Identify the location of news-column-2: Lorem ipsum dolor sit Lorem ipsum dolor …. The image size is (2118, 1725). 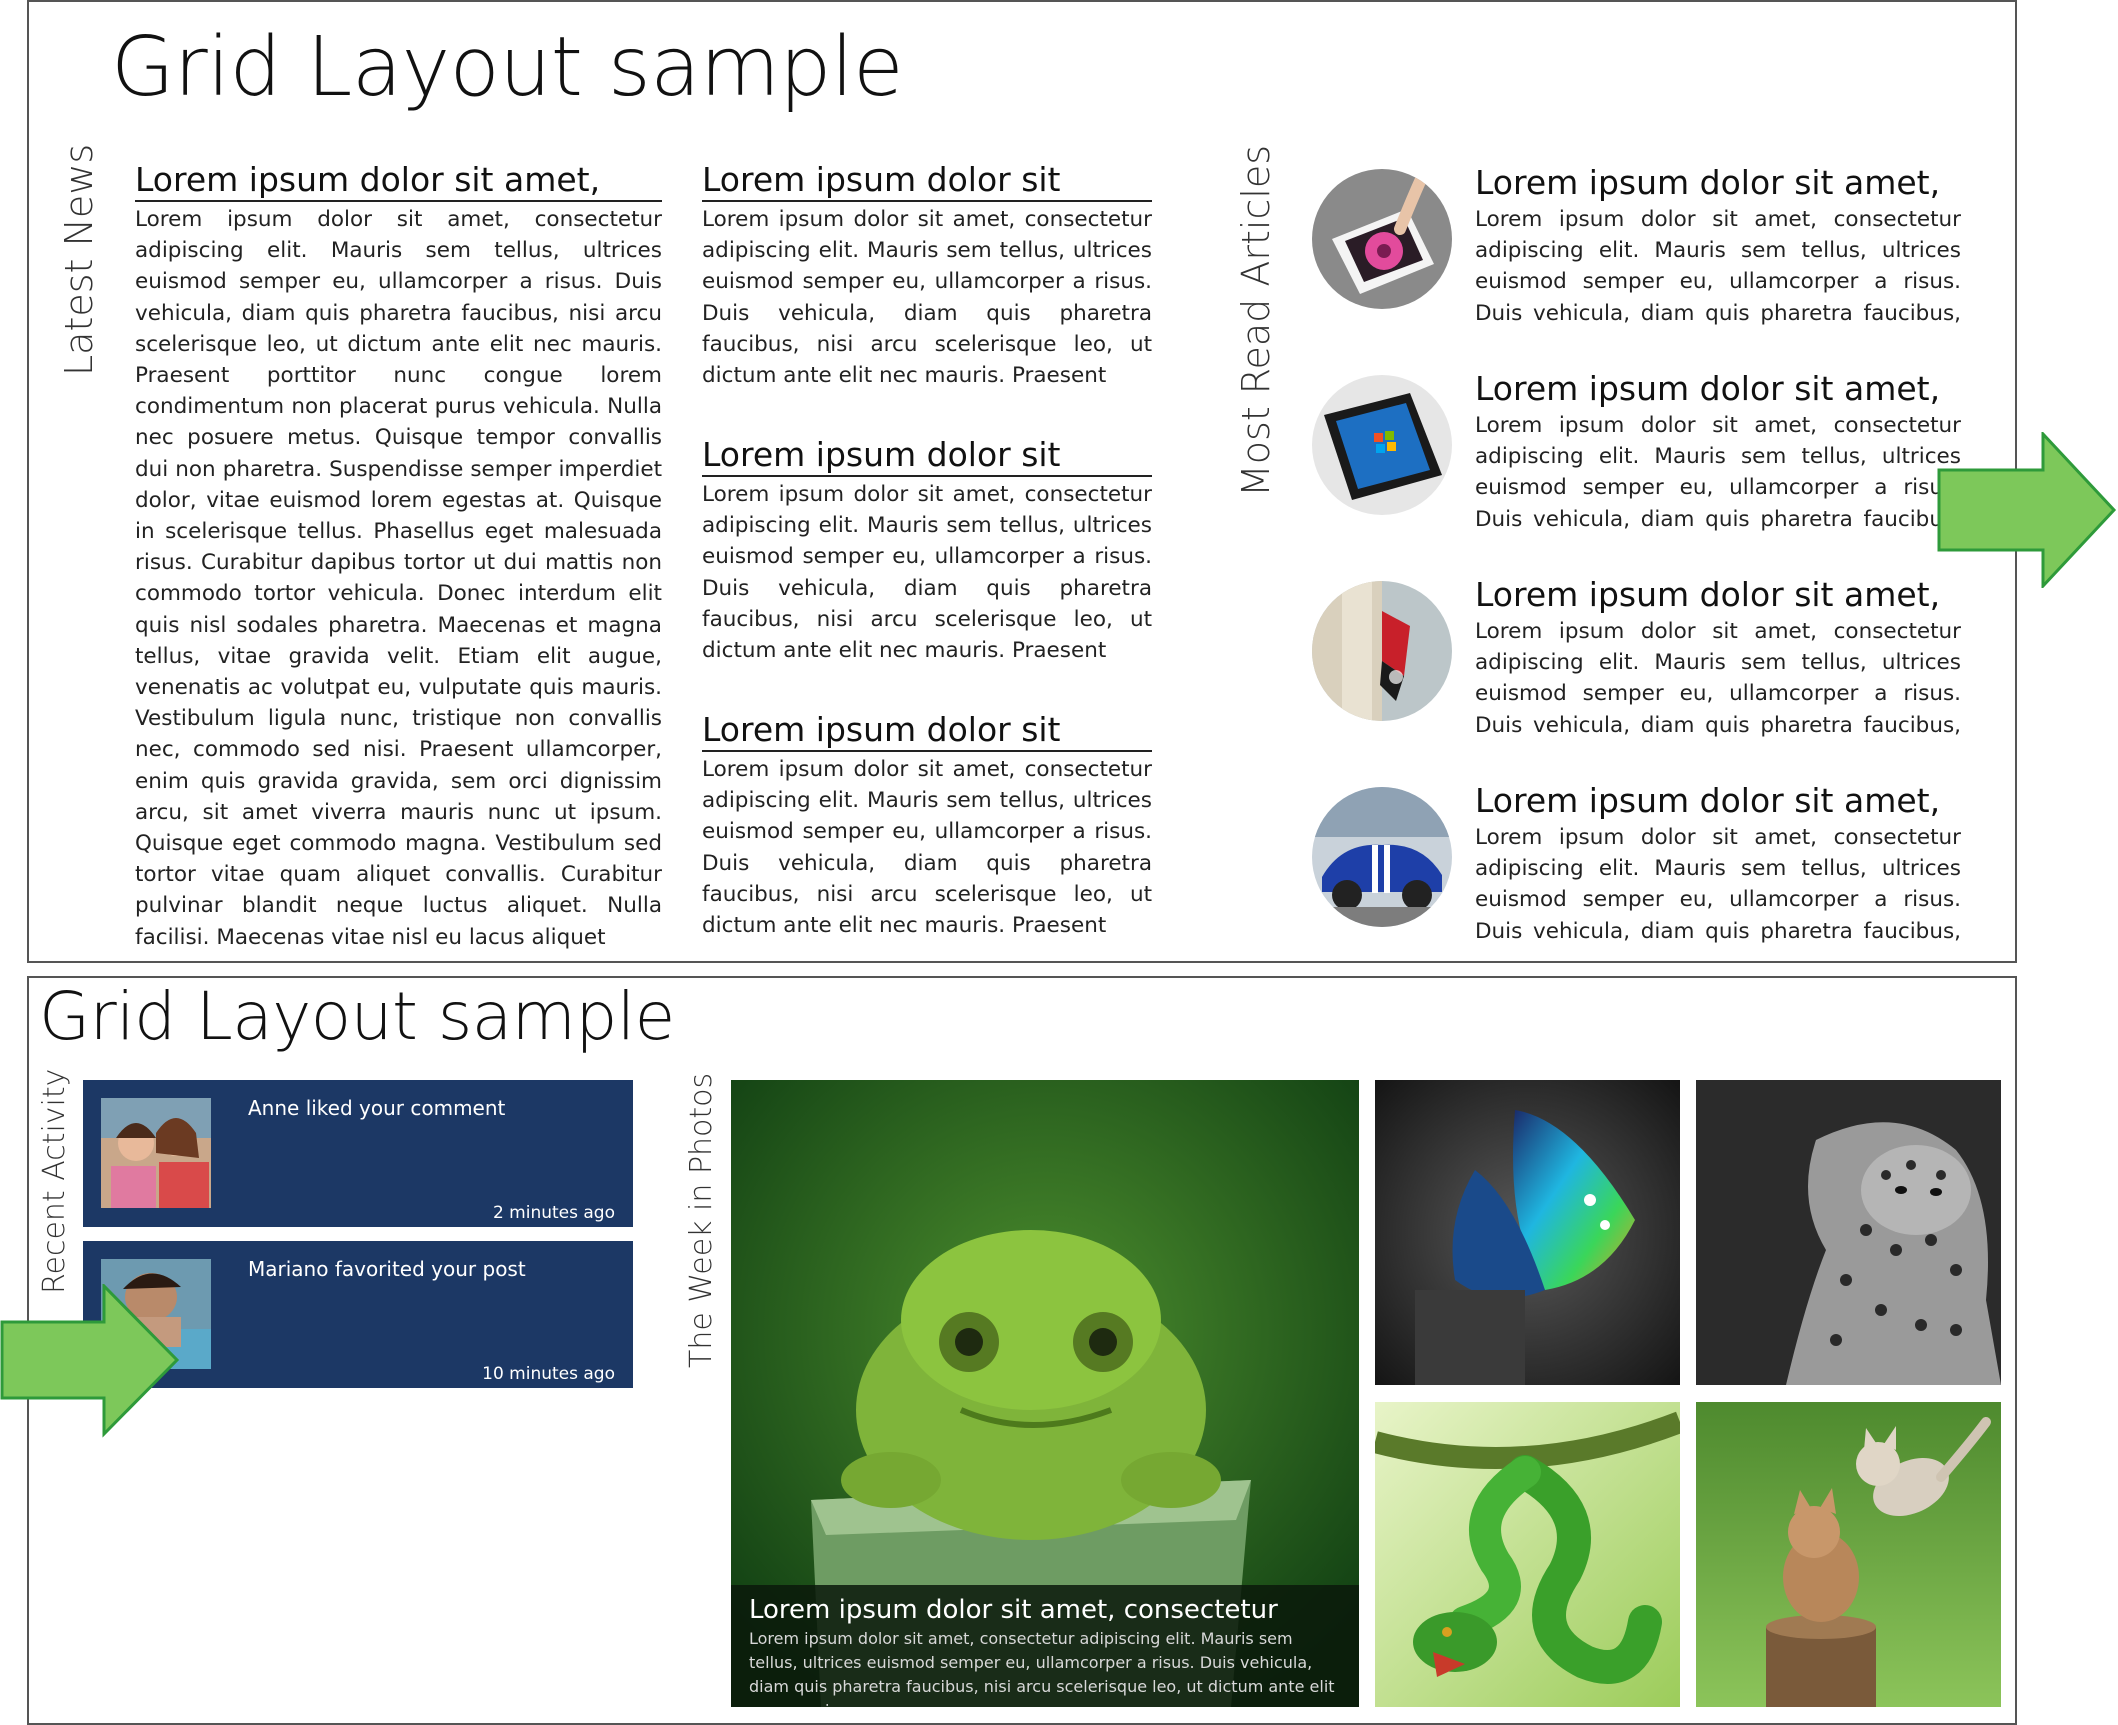
(927, 550).